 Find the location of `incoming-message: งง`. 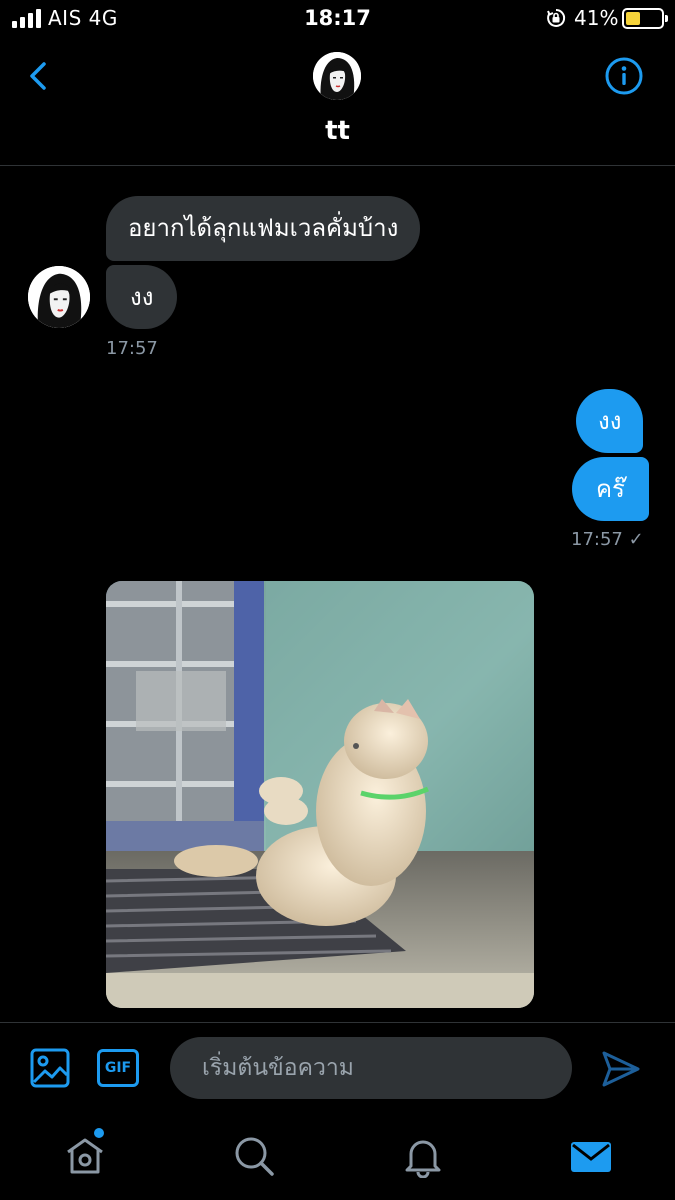

incoming-message: งง is located at coordinates (142, 297).